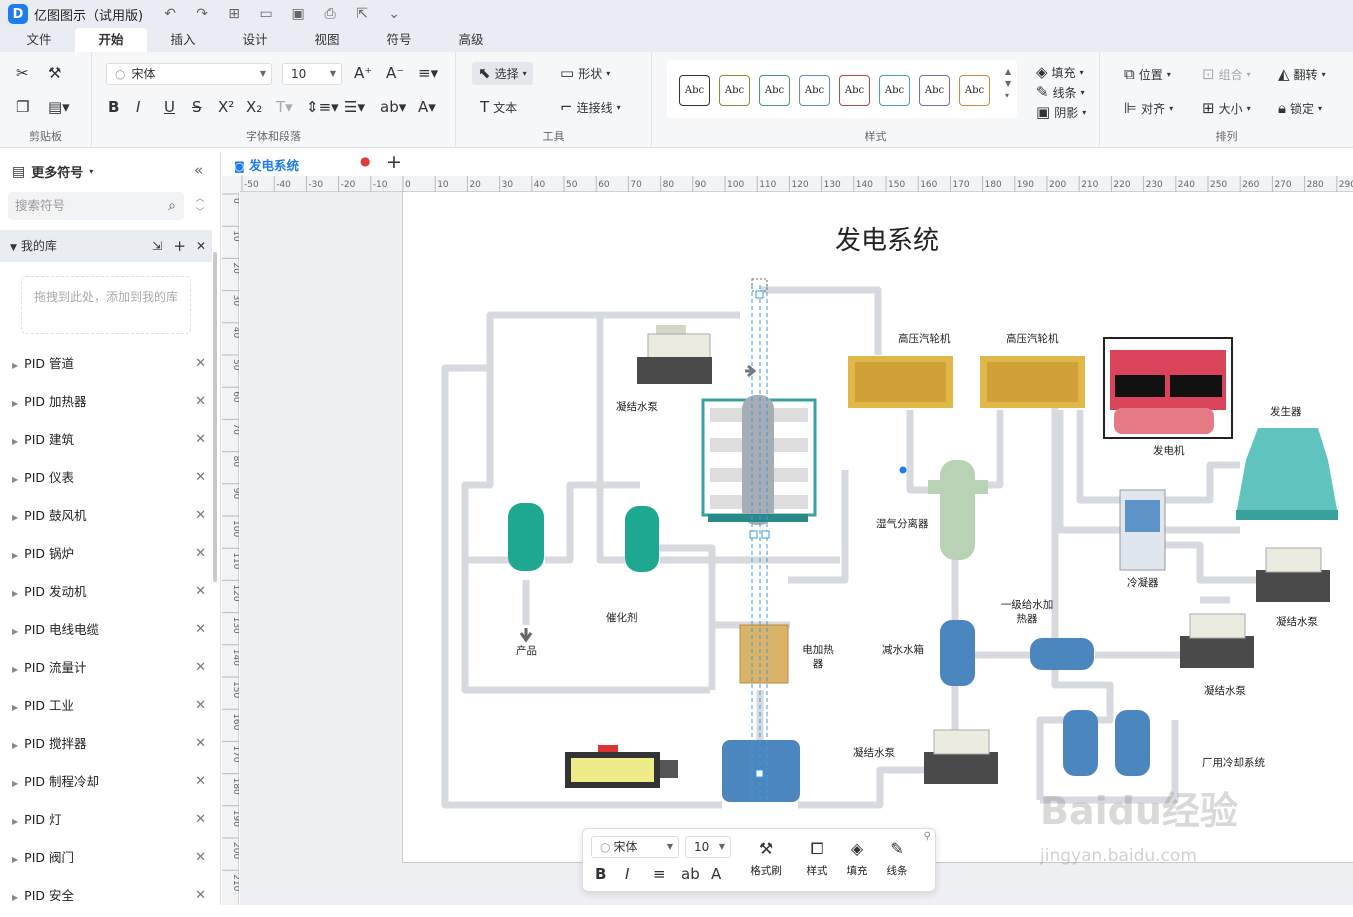 Image resolution: width=1353 pixels, height=917 pixels. What do you see at coordinates (766, 848) in the screenshot?
I see `brush-icon: ⚒` at bounding box center [766, 848].